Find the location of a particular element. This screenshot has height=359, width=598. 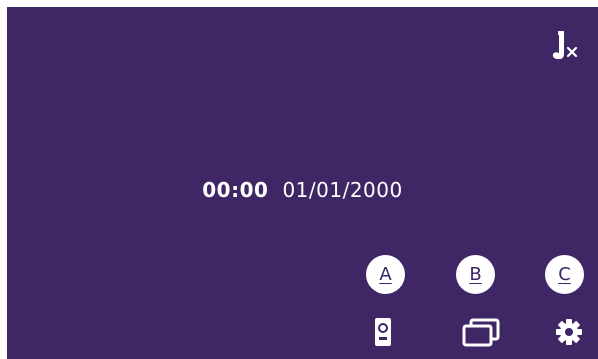

datetime-display: 00:00 01/01/2000 is located at coordinates (302, 190).